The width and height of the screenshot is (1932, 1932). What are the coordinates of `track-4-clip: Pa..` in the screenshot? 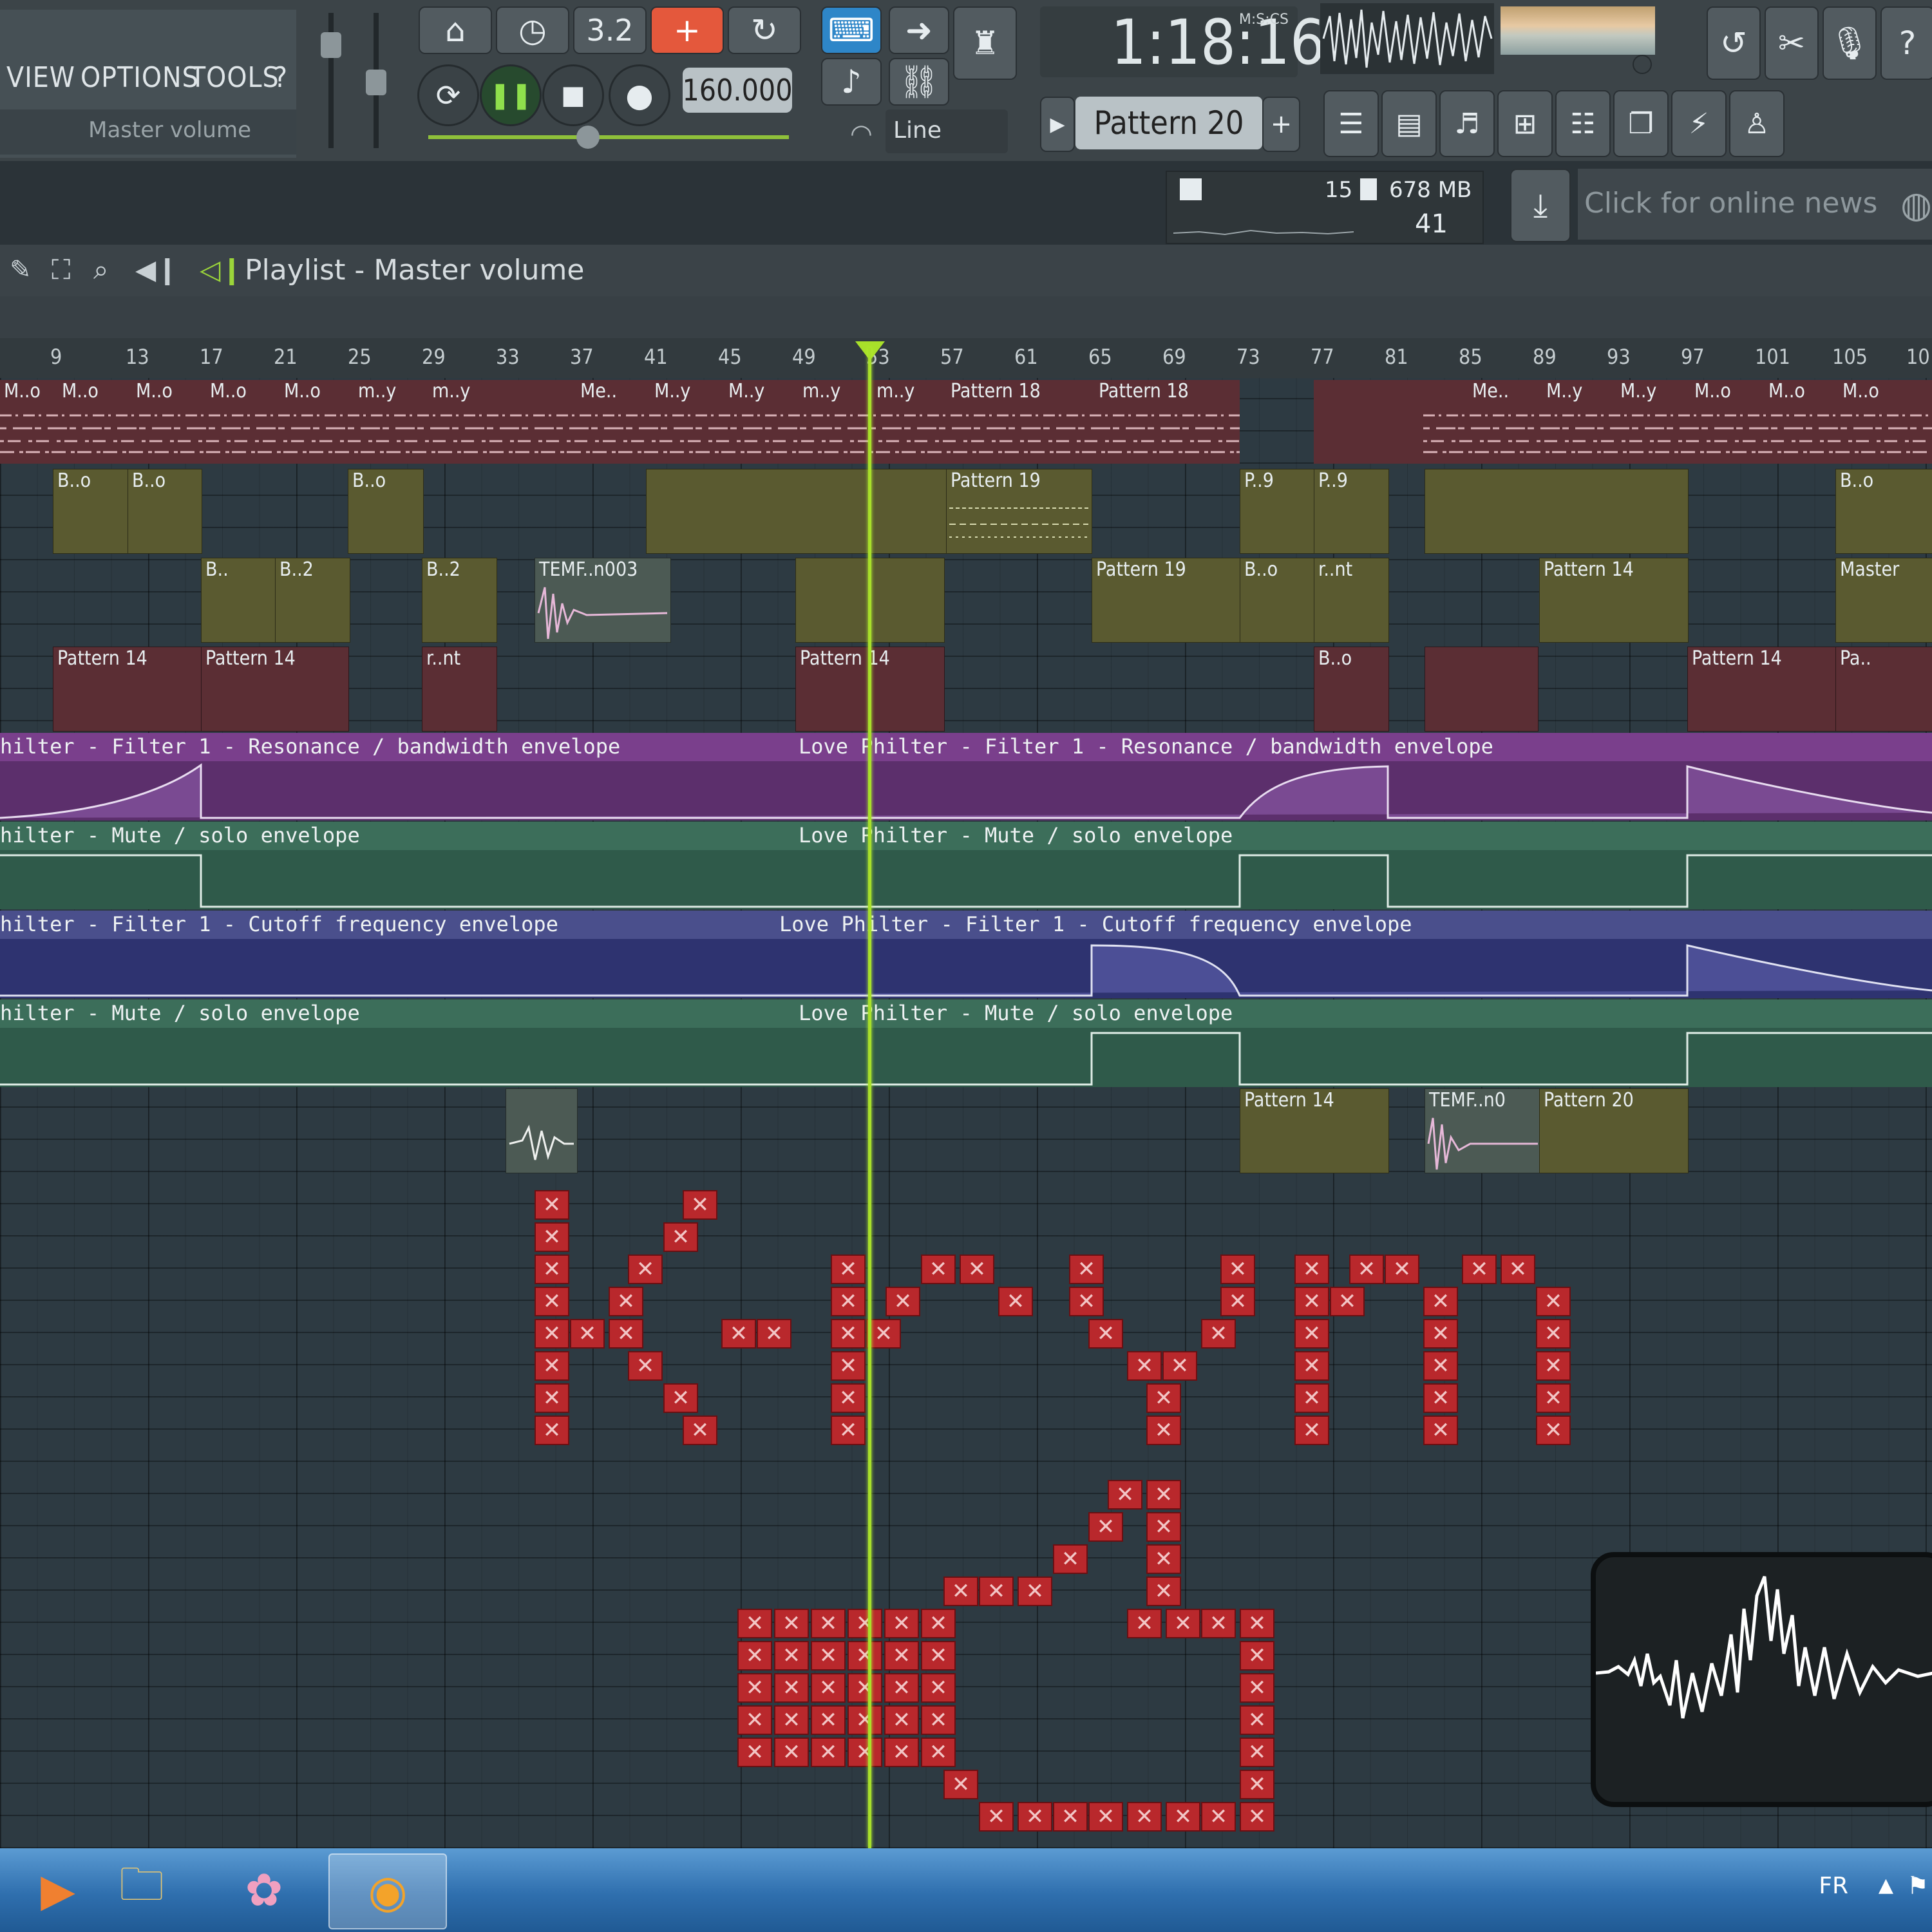 It's located at (1884, 689).